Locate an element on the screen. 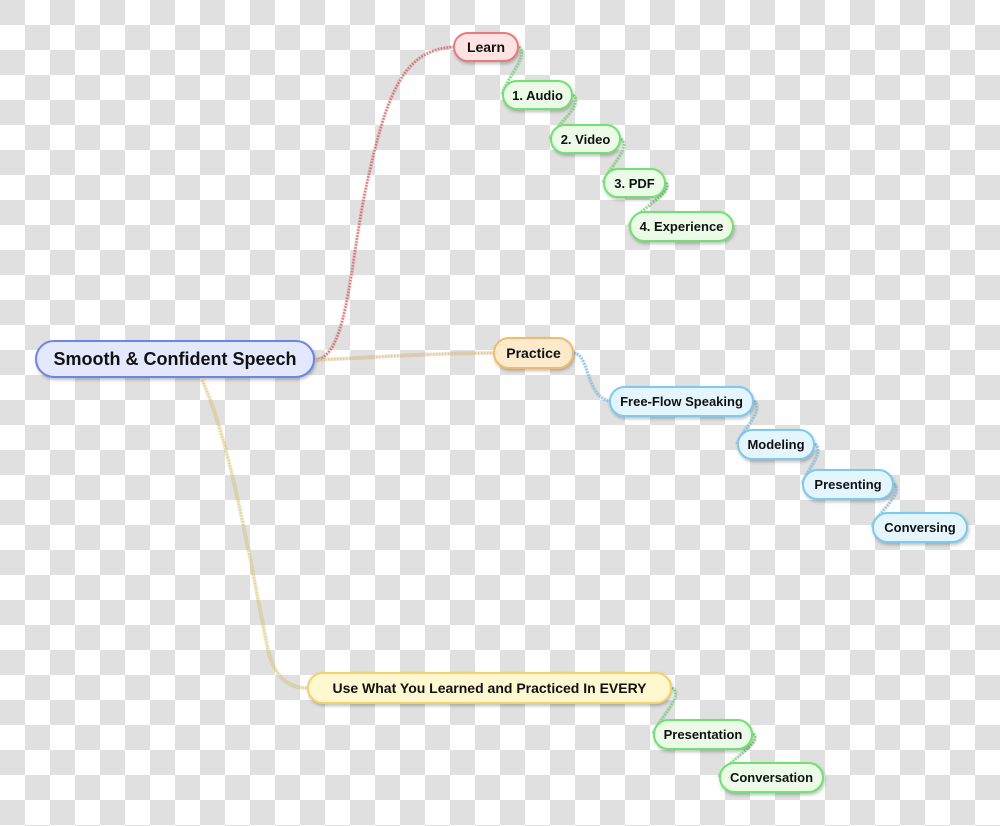 This screenshot has width=1000, height=826. branch-practice: Practice is located at coordinates (533, 353).